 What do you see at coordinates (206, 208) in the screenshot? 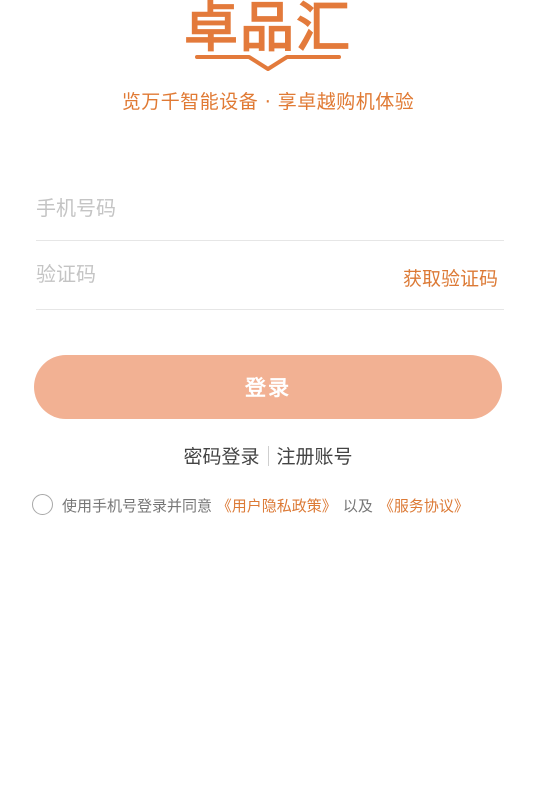
I see `phone-input` at bounding box center [206, 208].